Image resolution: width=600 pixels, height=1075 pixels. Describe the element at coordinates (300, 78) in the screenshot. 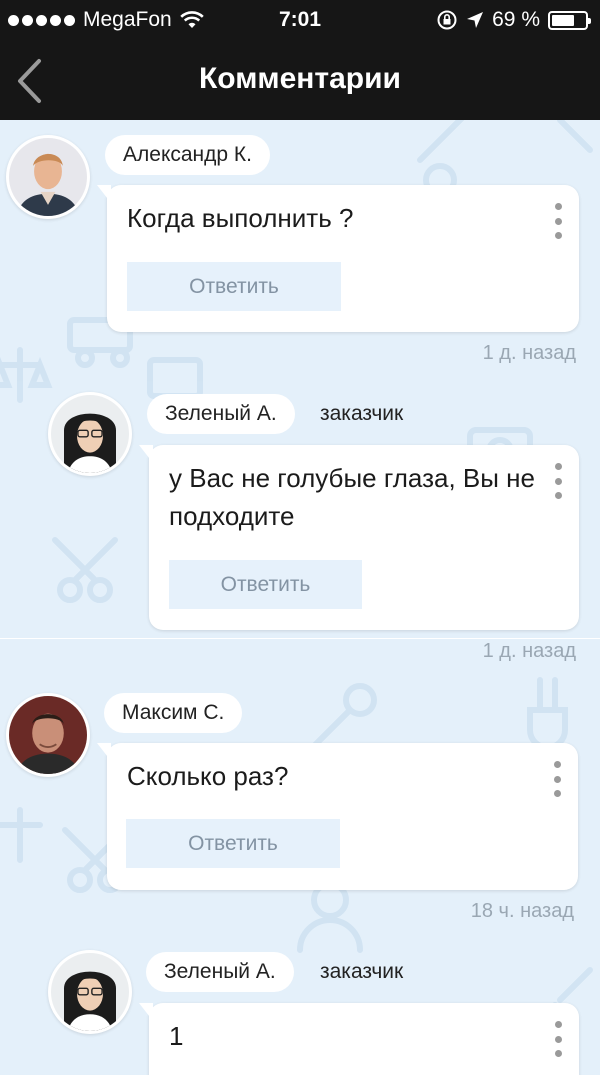

I see `page-title: Комментарии` at that location.